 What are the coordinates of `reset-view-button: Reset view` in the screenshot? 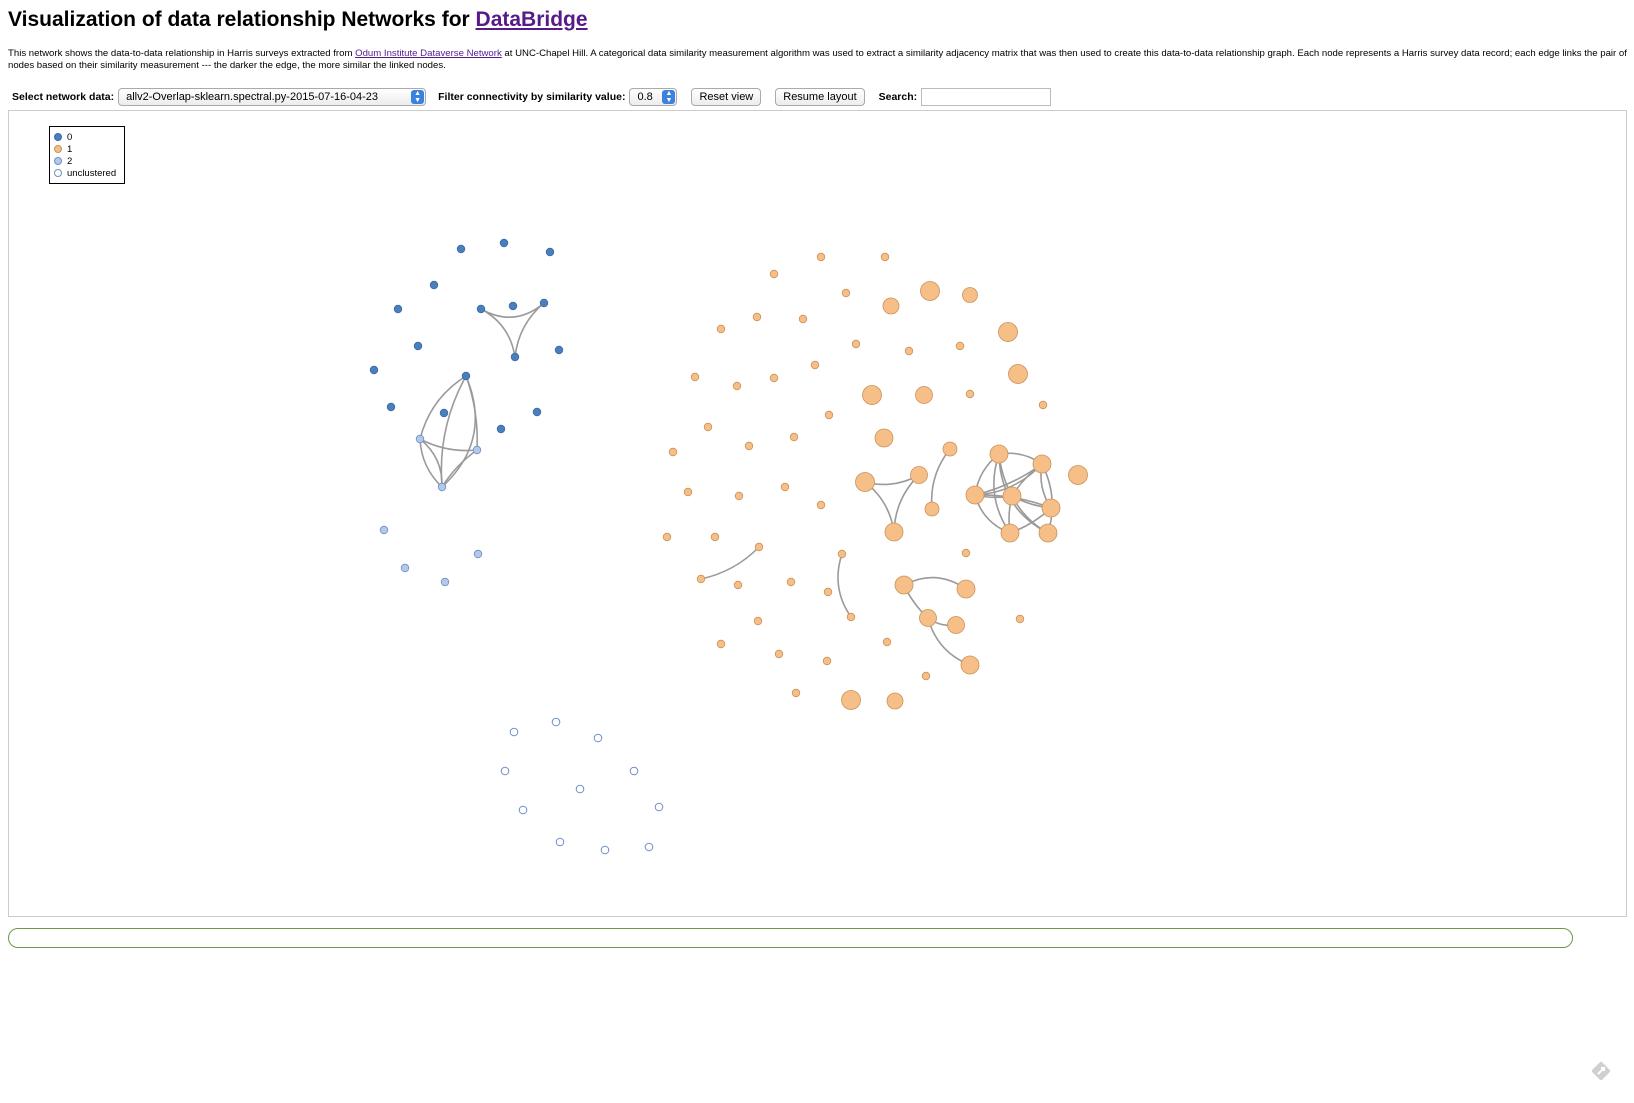 It's located at (726, 97).